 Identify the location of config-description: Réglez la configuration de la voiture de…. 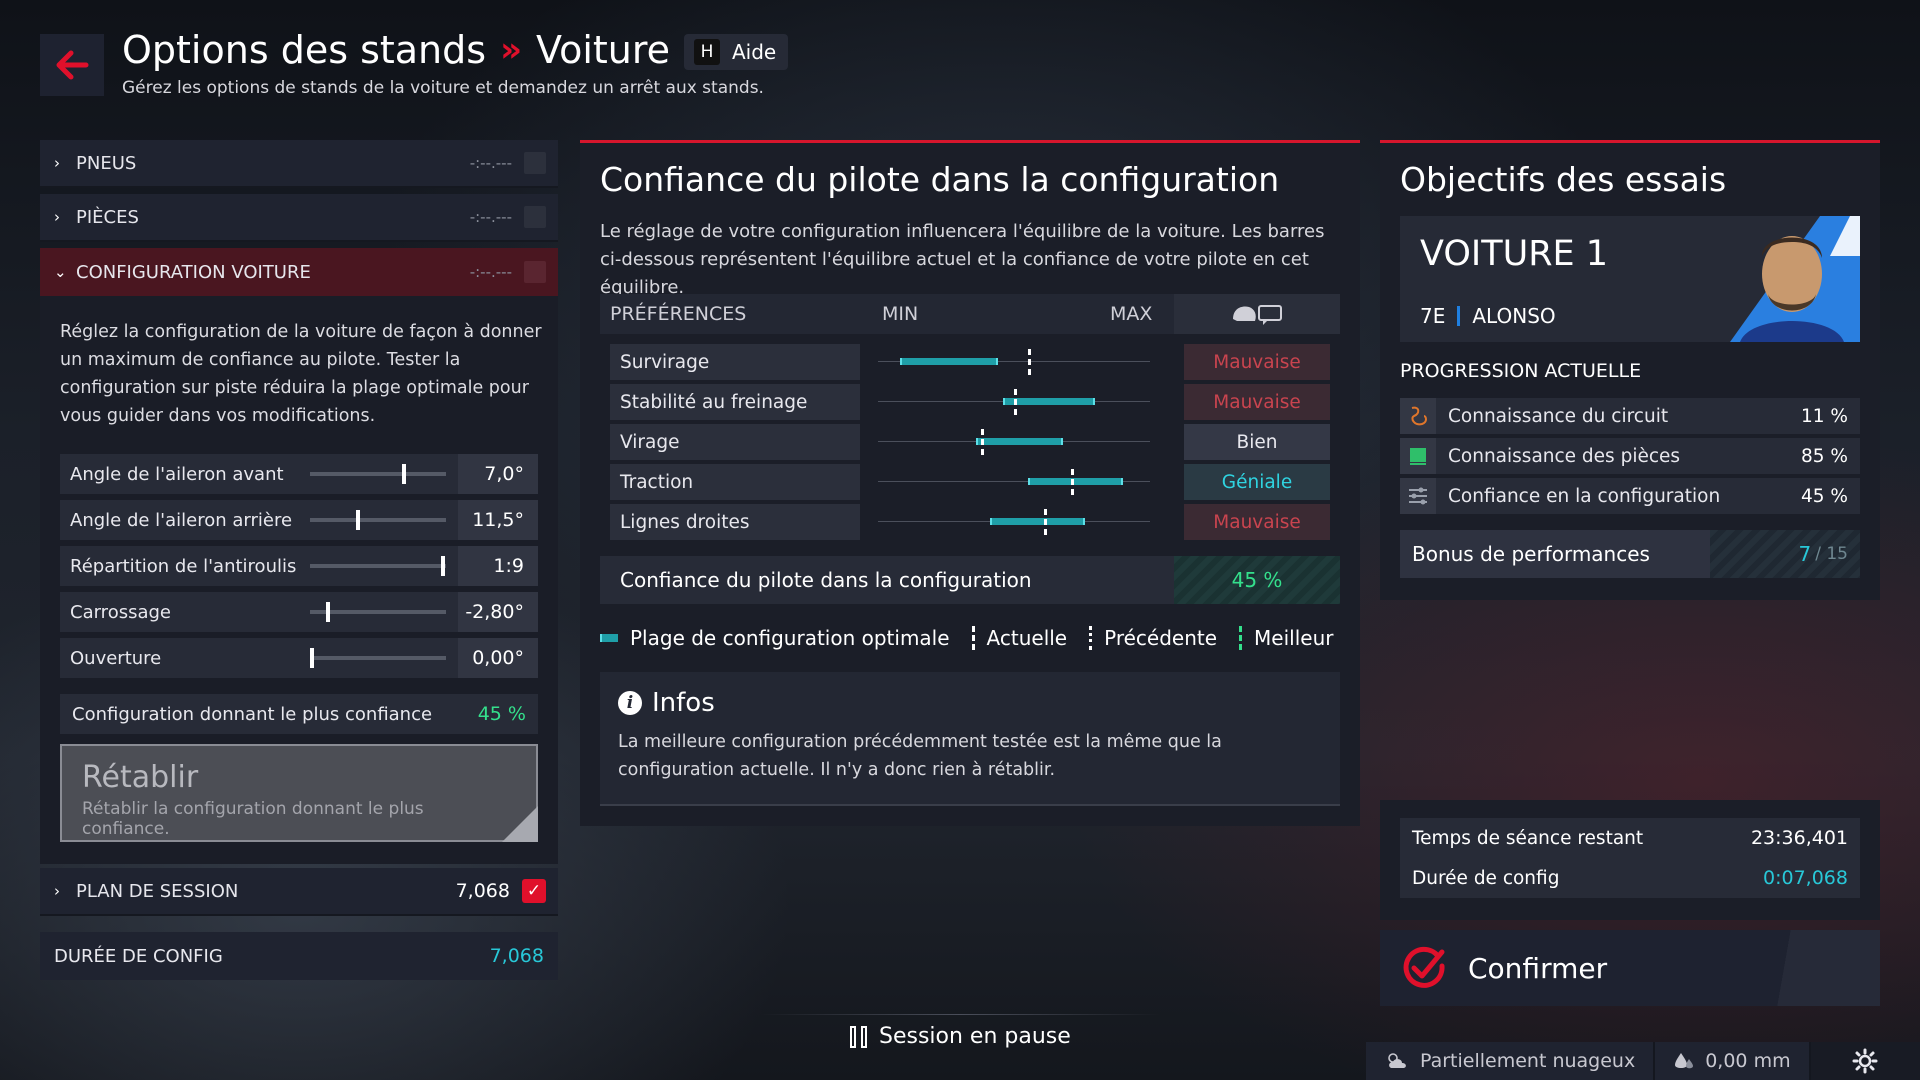
(301, 374).